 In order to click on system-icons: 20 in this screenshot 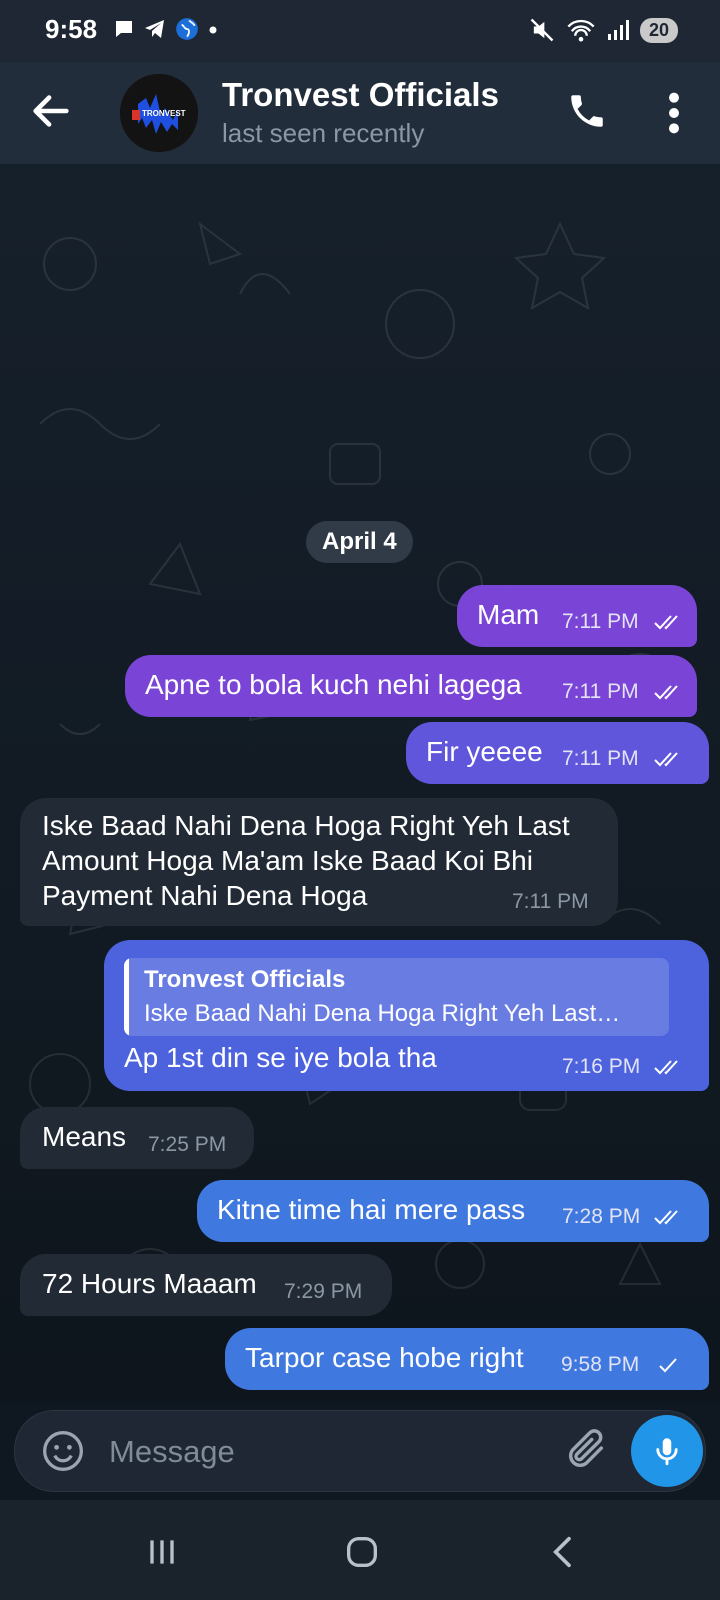, I will do `click(603, 30)`.